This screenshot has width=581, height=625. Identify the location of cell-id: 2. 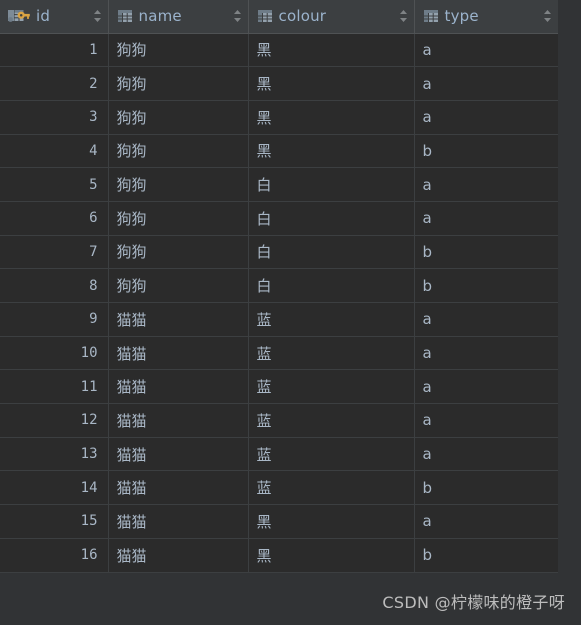
(54, 83).